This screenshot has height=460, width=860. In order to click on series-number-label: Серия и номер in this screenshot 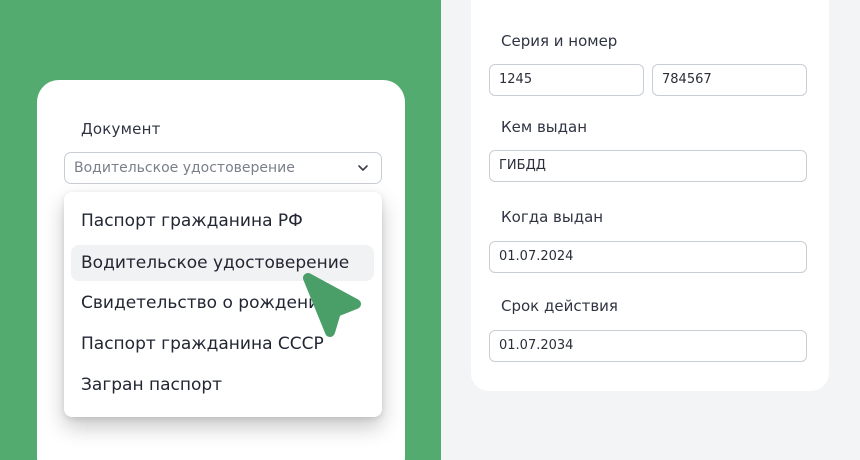, I will do `click(559, 41)`.